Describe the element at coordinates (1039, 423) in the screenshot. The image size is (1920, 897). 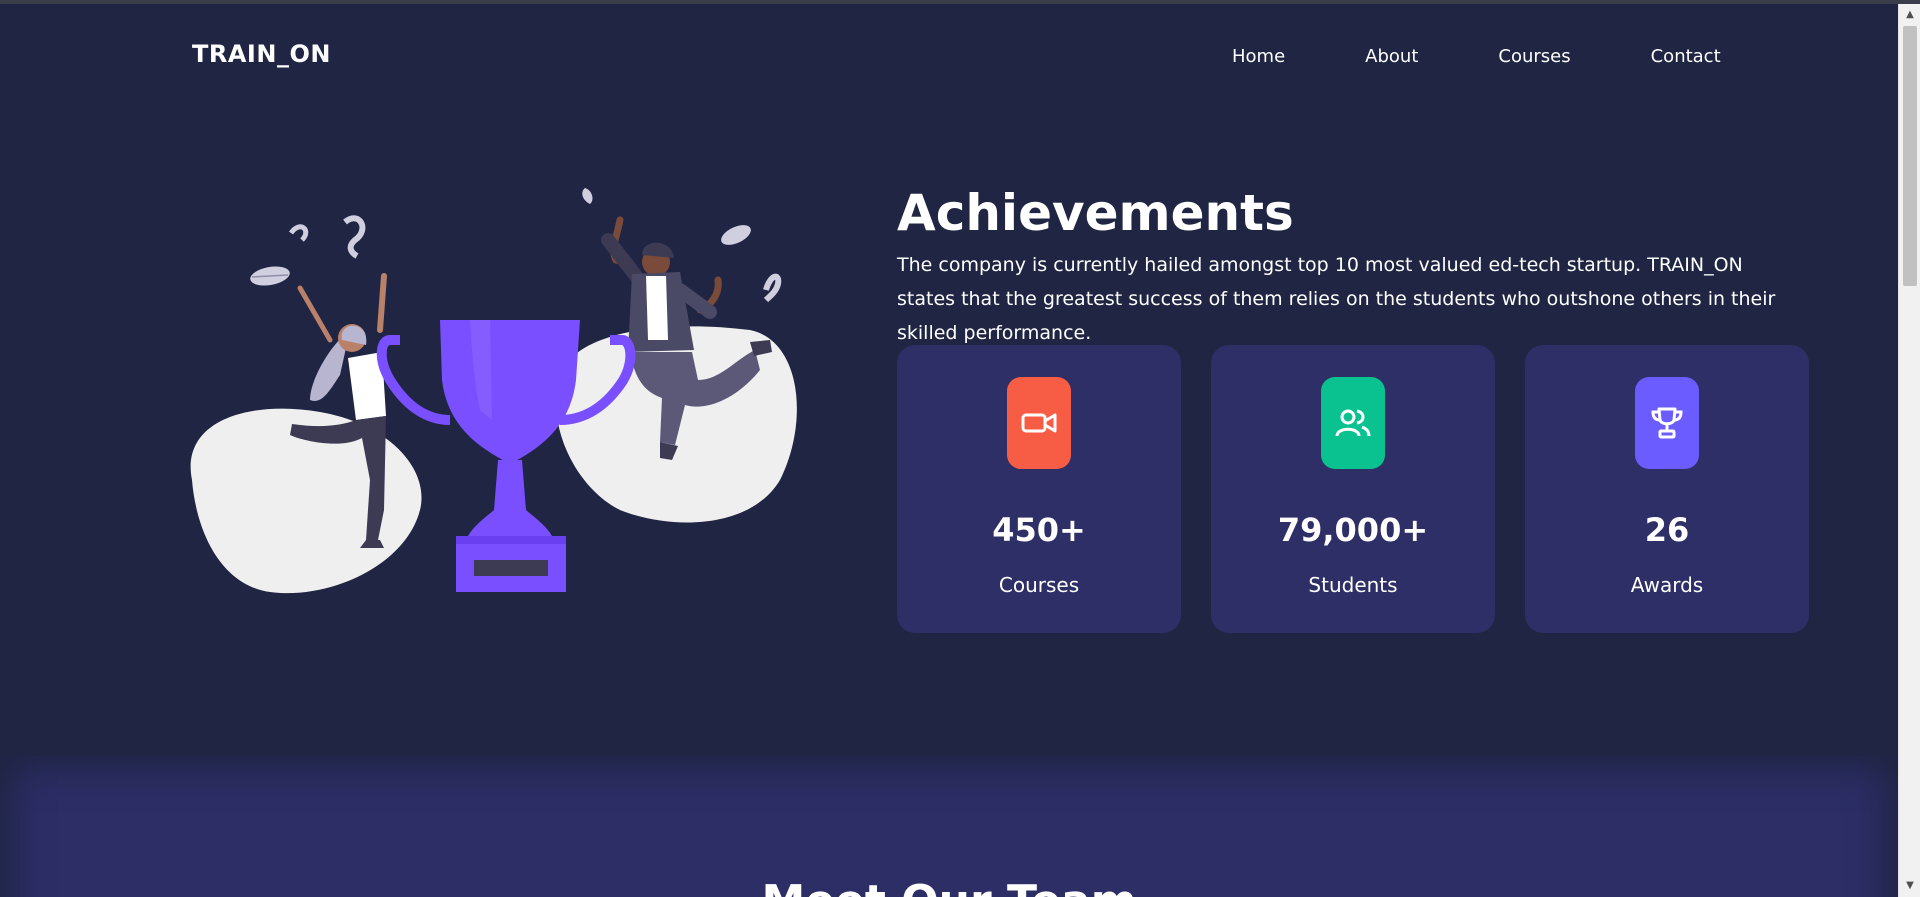
I see `video-camera-icon` at that location.